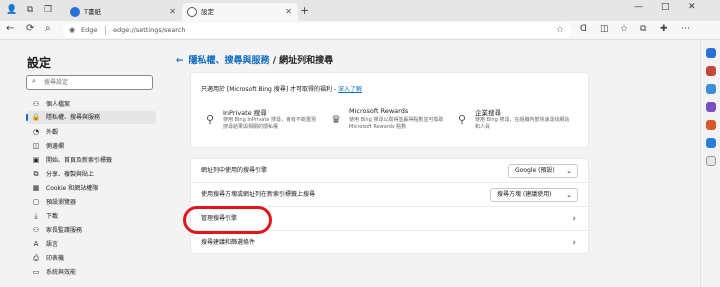  Describe the element at coordinates (72, 30) in the screenshot. I see `site-info-icon: ◉` at that location.